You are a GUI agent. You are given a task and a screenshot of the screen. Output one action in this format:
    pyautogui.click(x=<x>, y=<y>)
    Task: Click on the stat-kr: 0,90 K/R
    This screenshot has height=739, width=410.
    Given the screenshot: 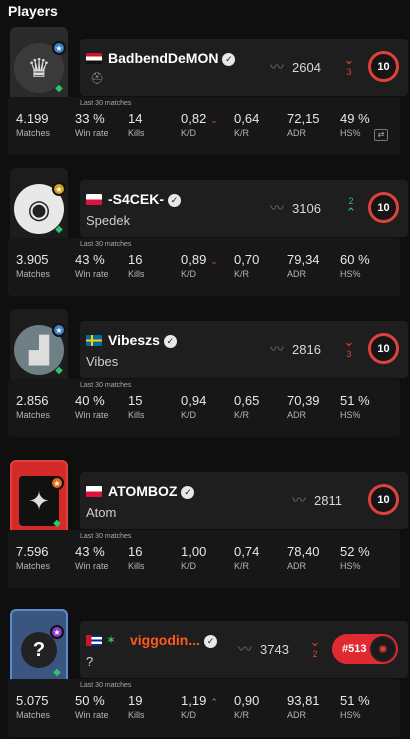 What is the action you would take?
    pyautogui.click(x=246, y=706)
    